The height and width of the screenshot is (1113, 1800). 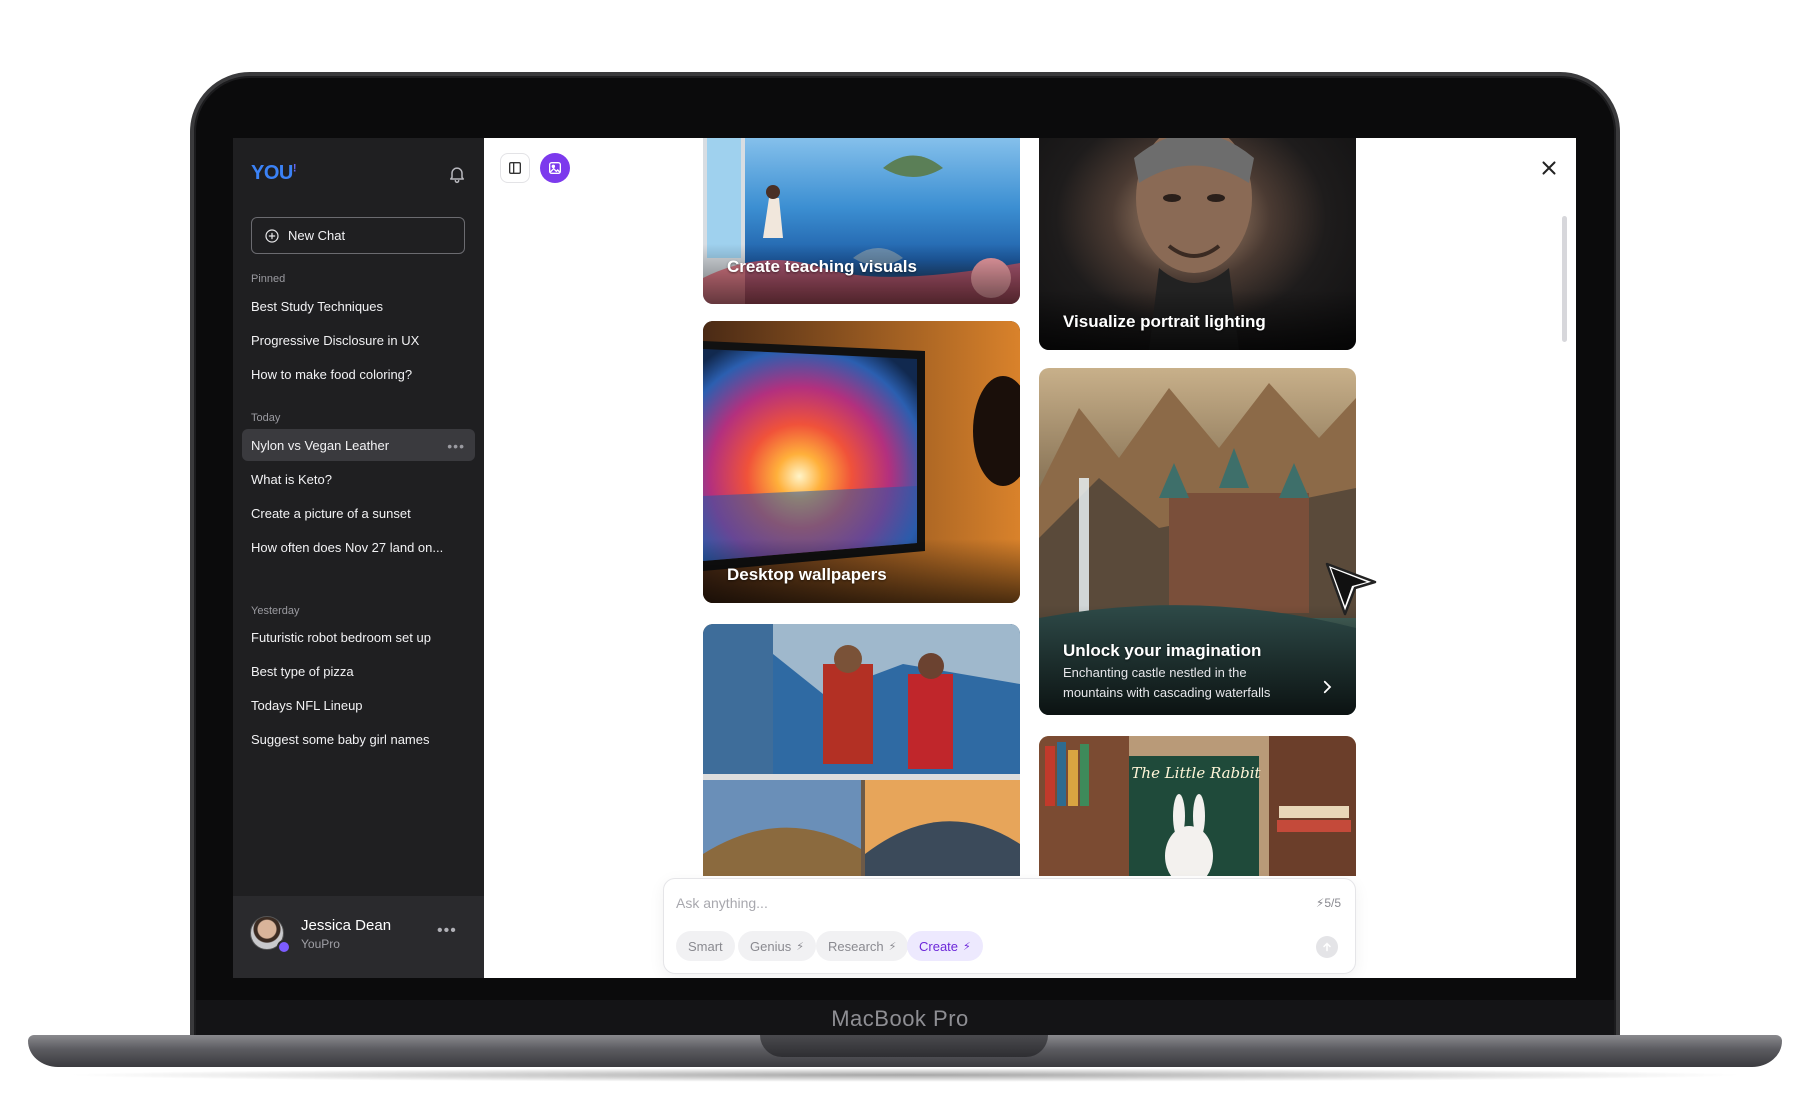 I want to click on card-book-cover: The Little Rabbit, so click(x=1197, y=806).